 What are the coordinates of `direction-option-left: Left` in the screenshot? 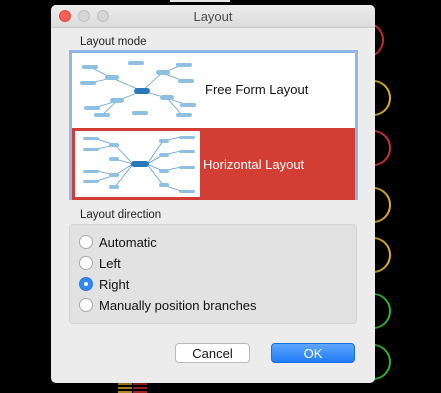 It's located at (100, 263).